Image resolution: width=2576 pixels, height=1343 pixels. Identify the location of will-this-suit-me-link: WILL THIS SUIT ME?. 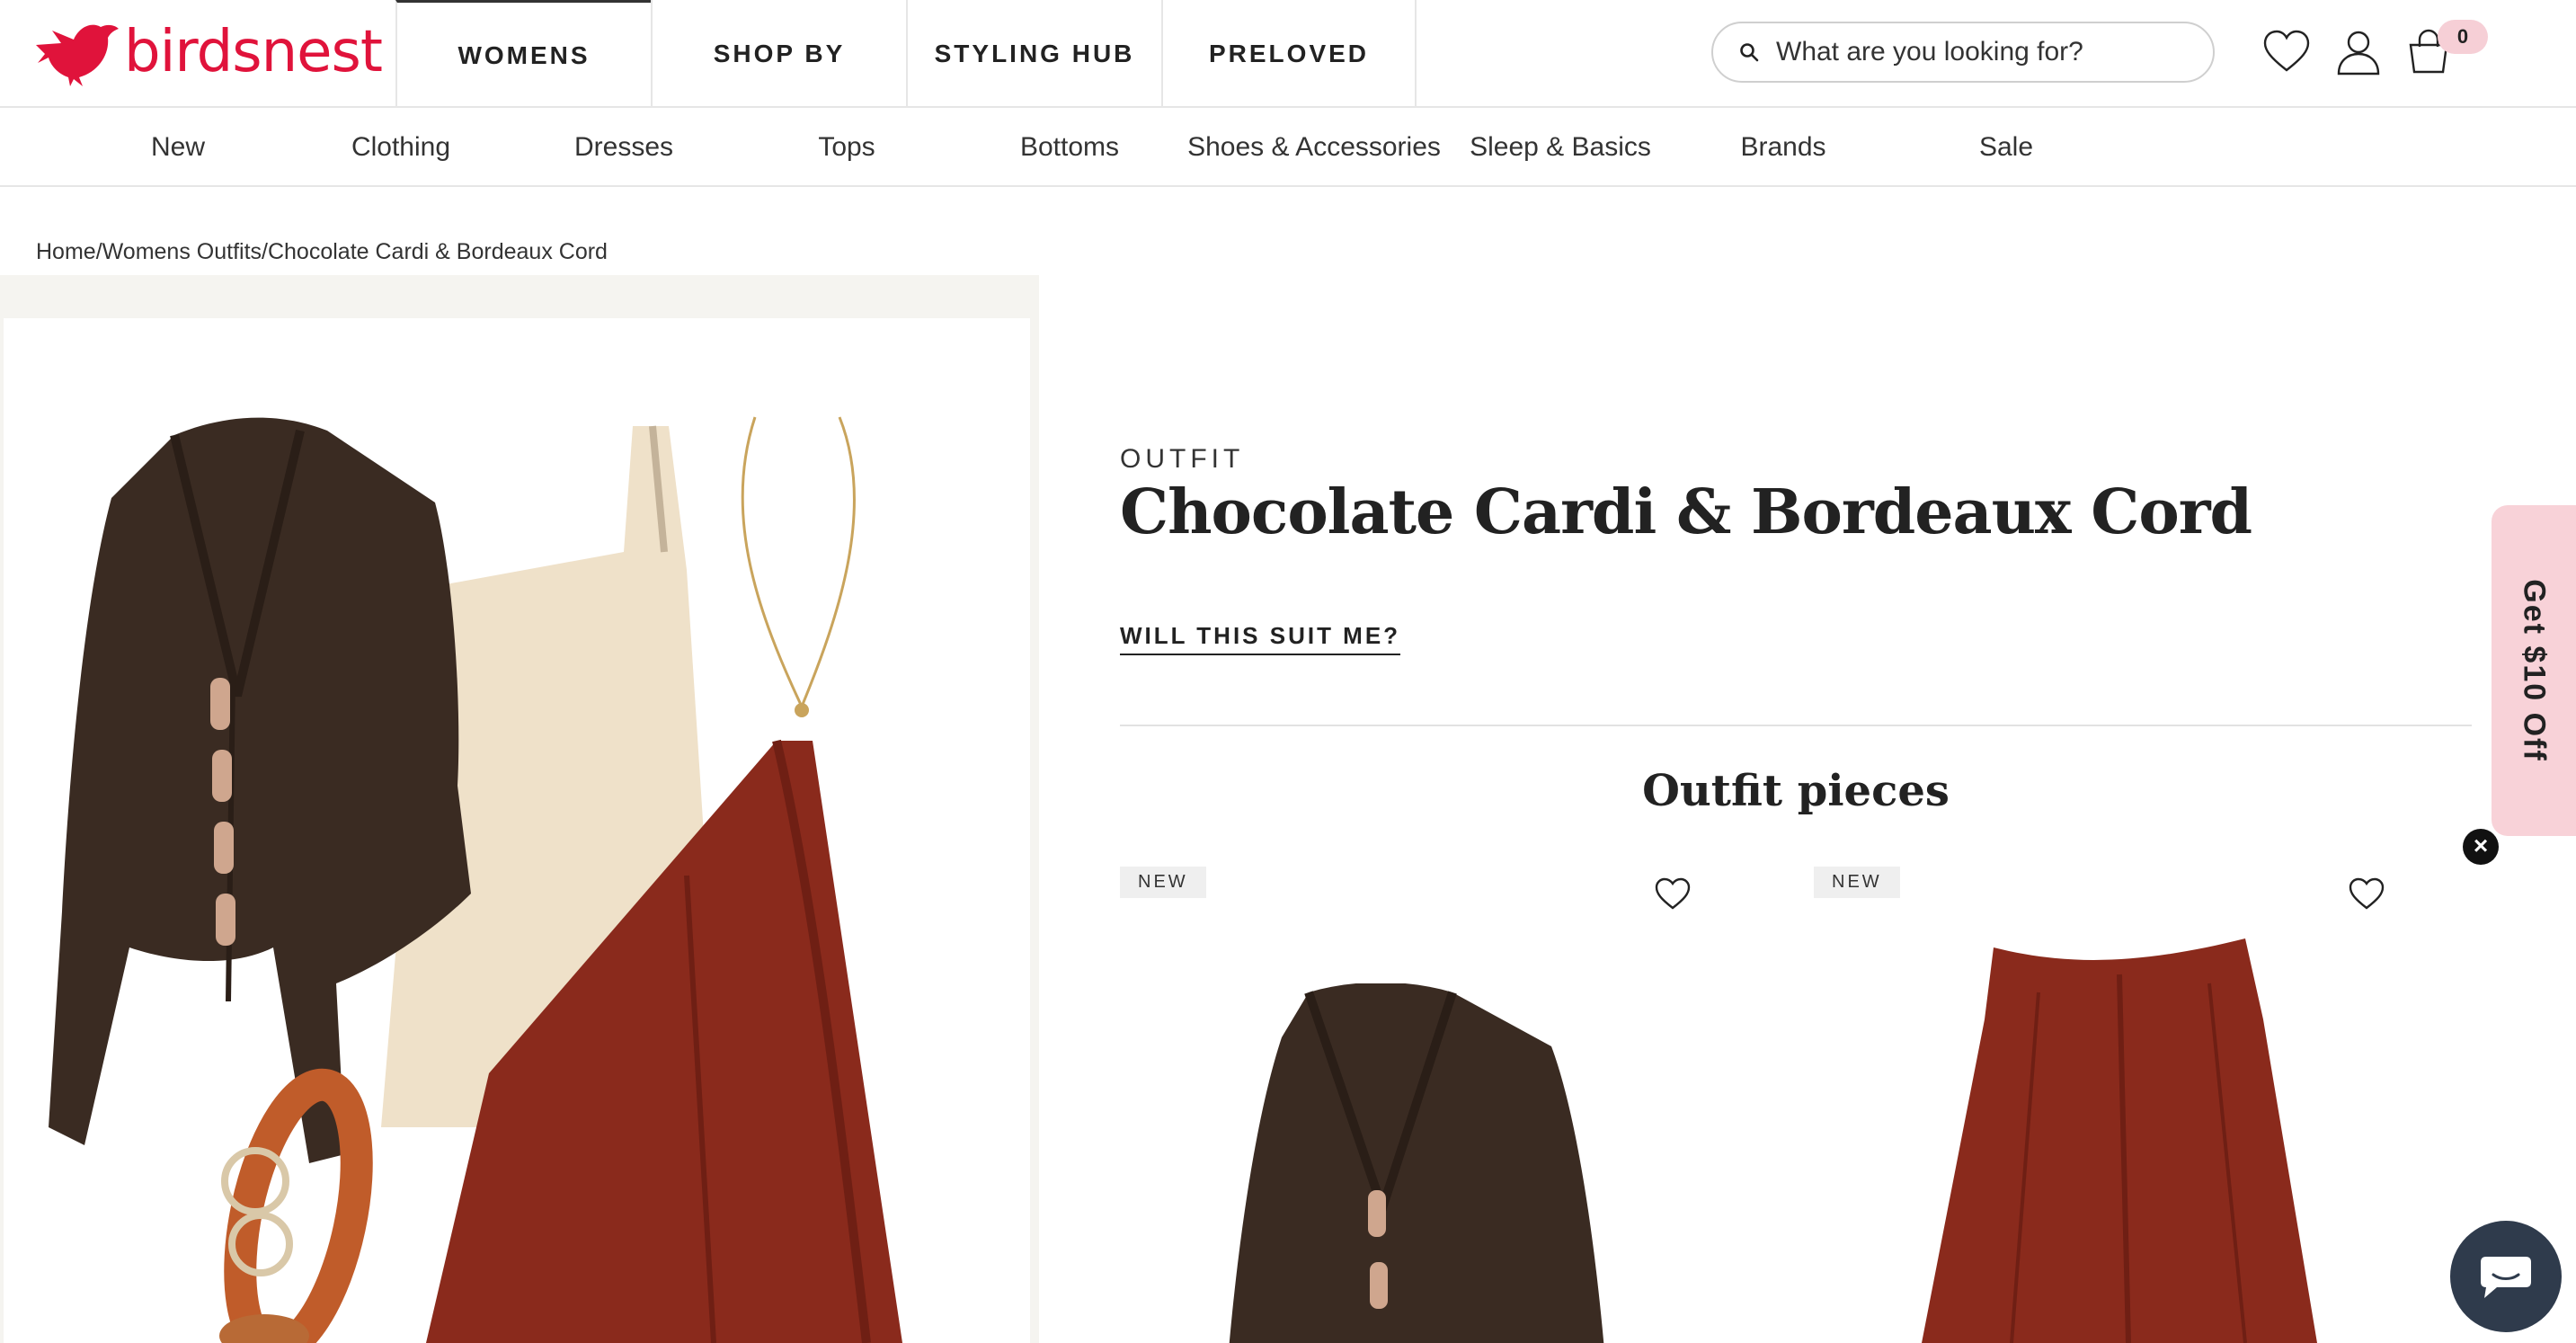
(1260, 638).